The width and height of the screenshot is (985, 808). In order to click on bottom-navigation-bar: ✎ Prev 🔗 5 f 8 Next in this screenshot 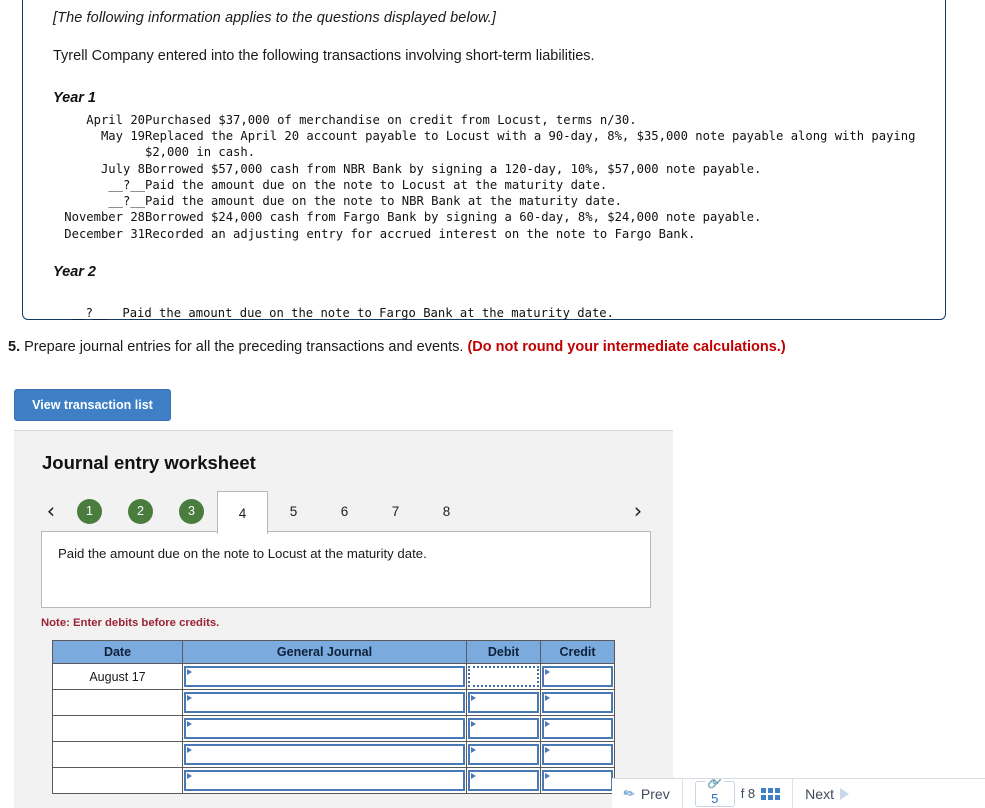, I will do `click(798, 793)`.